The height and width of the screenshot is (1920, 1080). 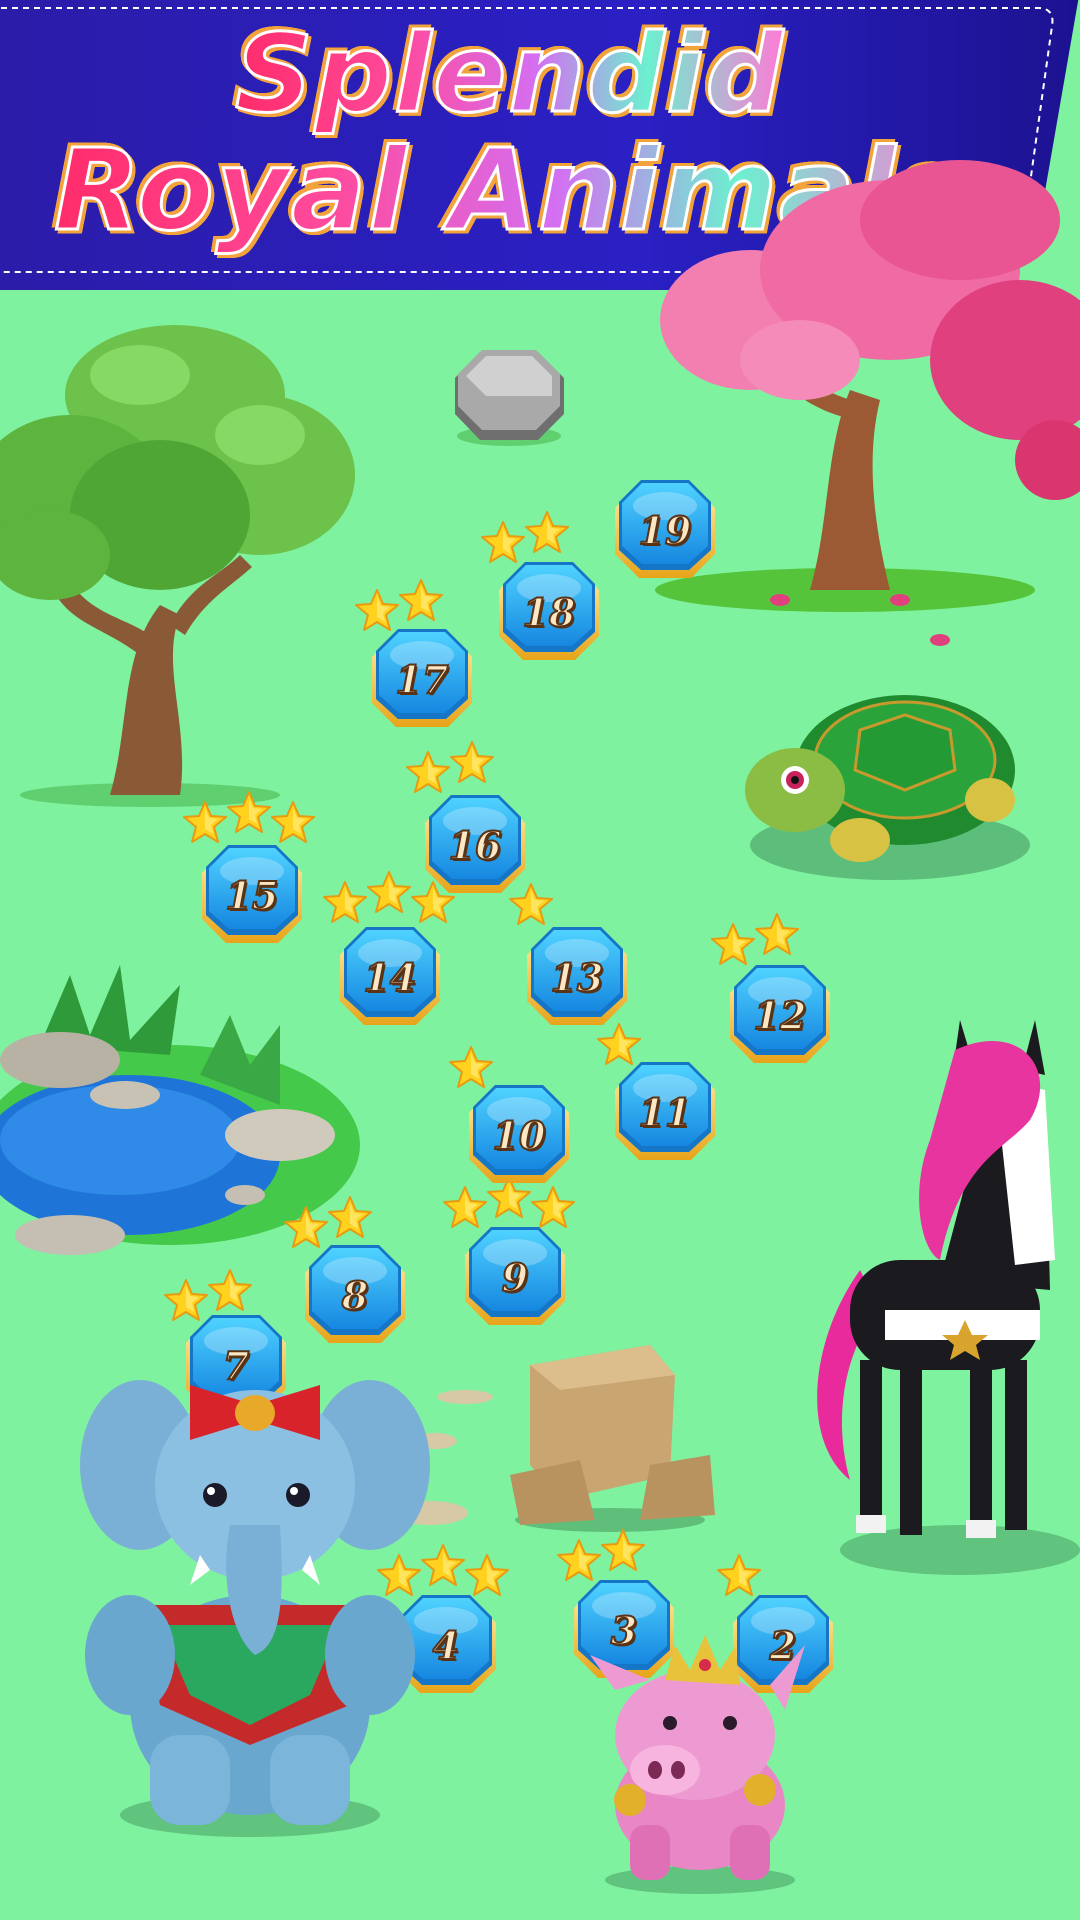 I want to click on level-number: 16, so click(x=475, y=845).